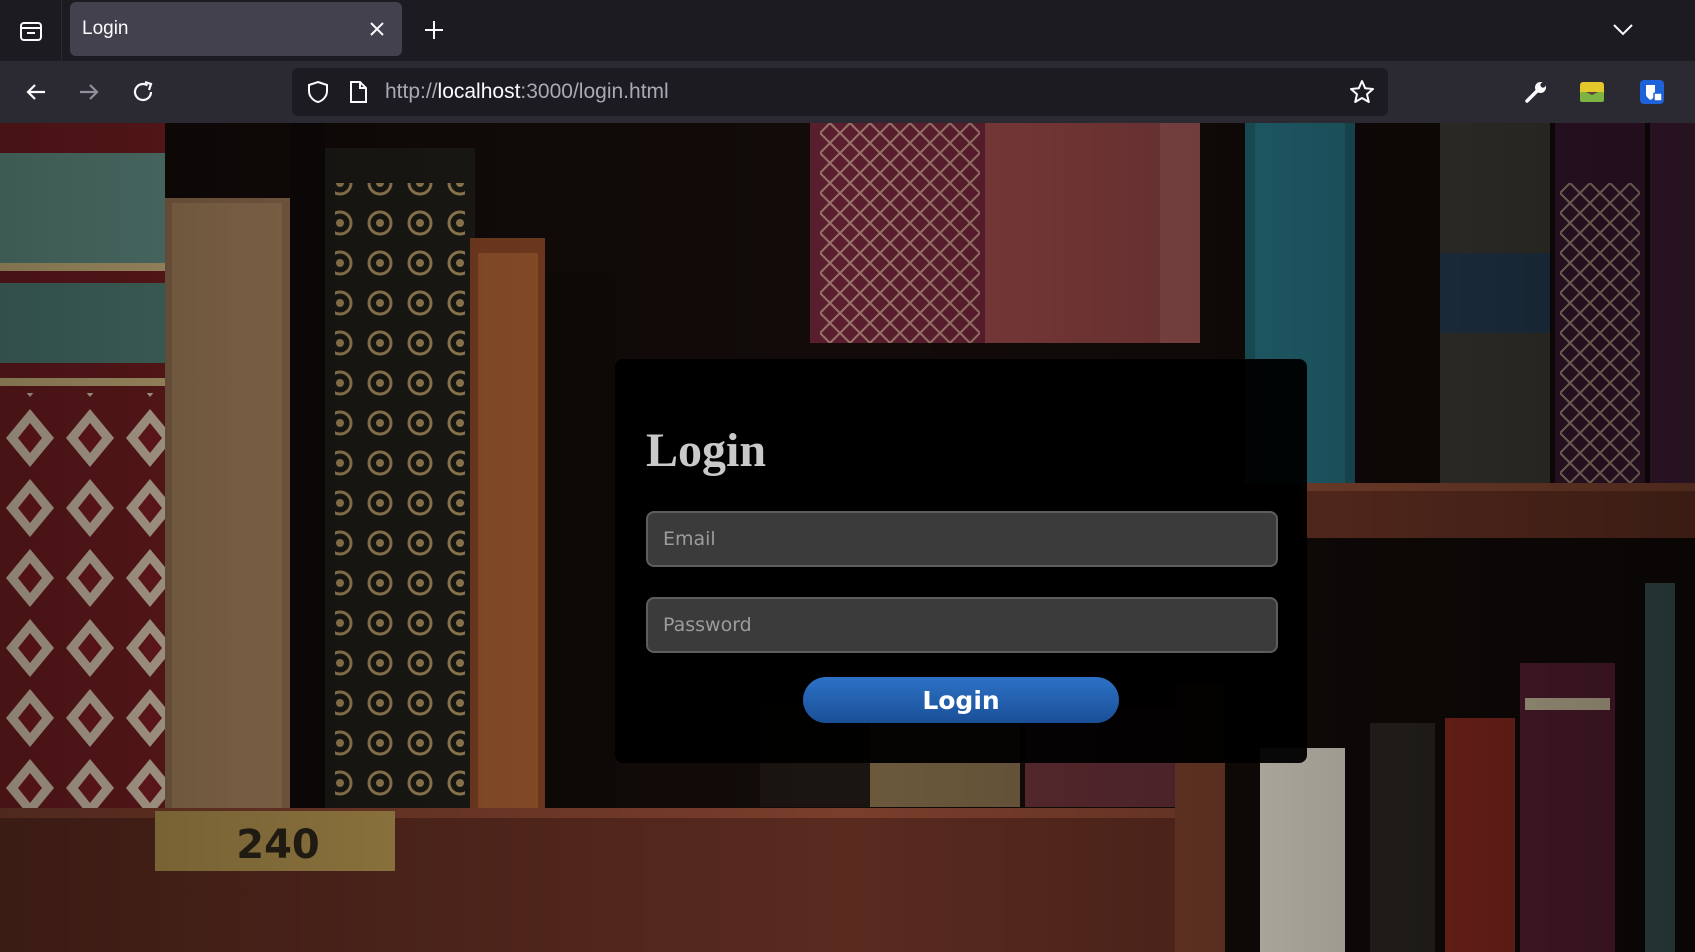  What do you see at coordinates (840, 92) in the screenshot?
I see `address-bar: http://localhost:3000/login.html` at bounding box center [840, 92].